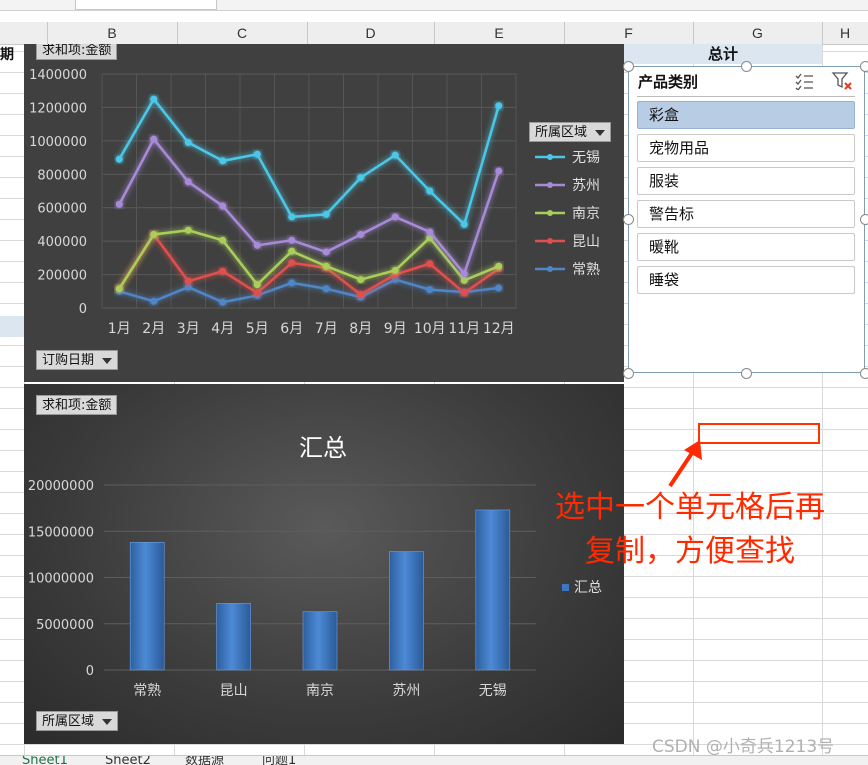 The image size is (868, 765). What do you see at coordinates (690, 530) in the screenshot?
I see `annotation-text: 选中一个单元格后再 复制，方便查找` at bounding box center [690, 530].